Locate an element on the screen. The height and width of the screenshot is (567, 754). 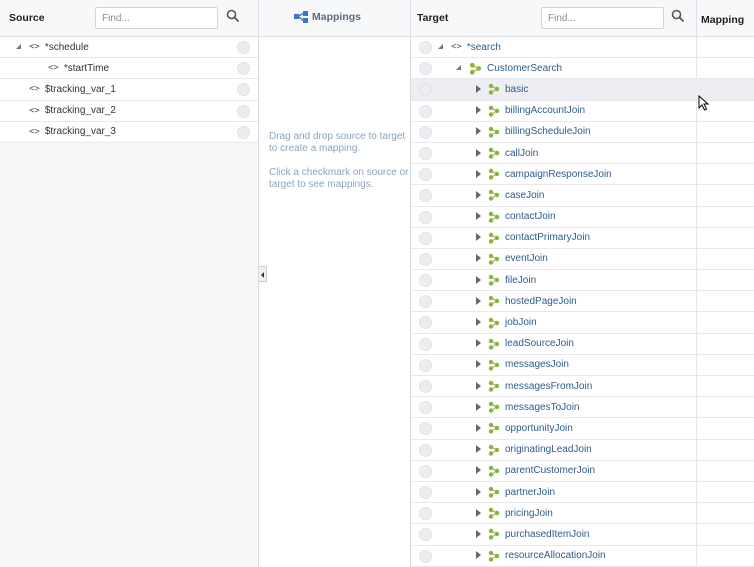
target-tree-row: caseJoin is located at coordinates (582, 196).